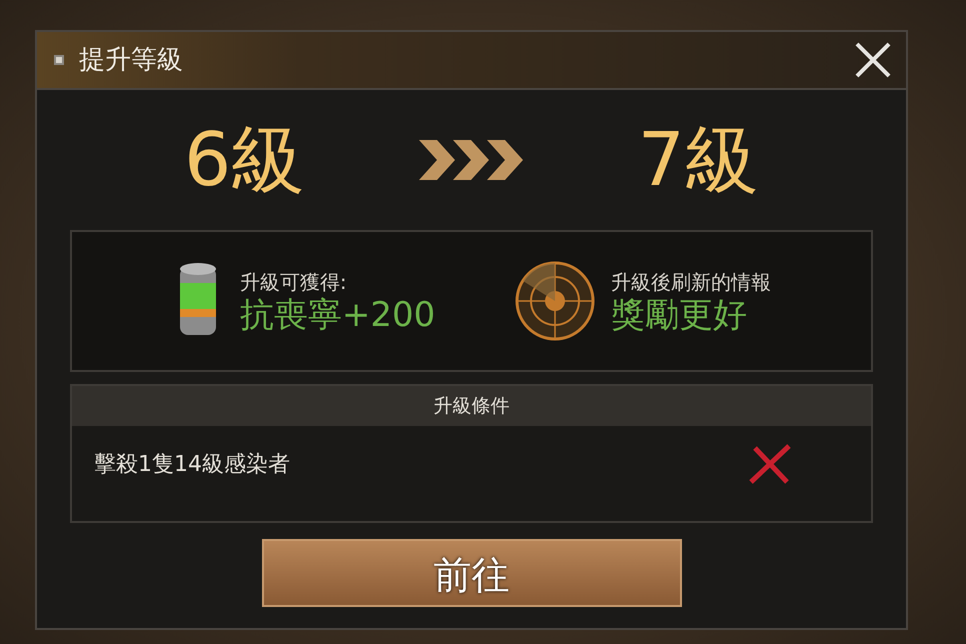  What do you see at coordinates (245, 160) in the screenshot?
I see `current-level: 6級` at bounding box center [245, 160].